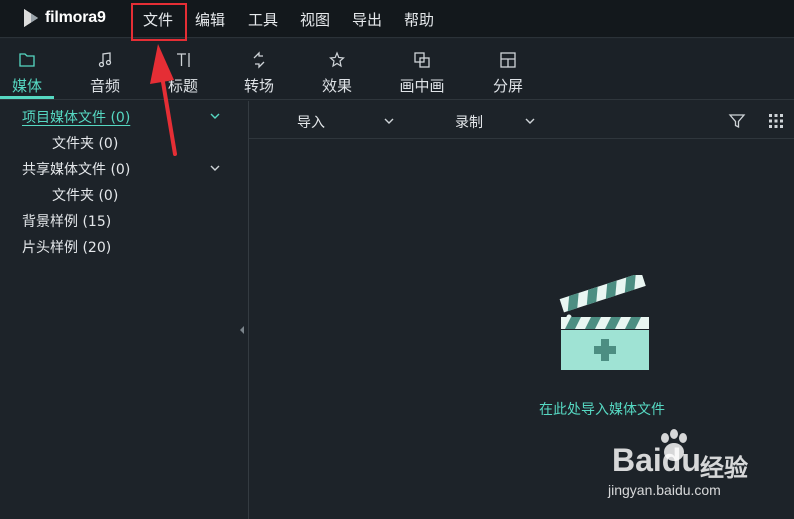 This screenshot has height=519, width=794. I want to click on tab-effects-label: 效果, so click(336, 86).